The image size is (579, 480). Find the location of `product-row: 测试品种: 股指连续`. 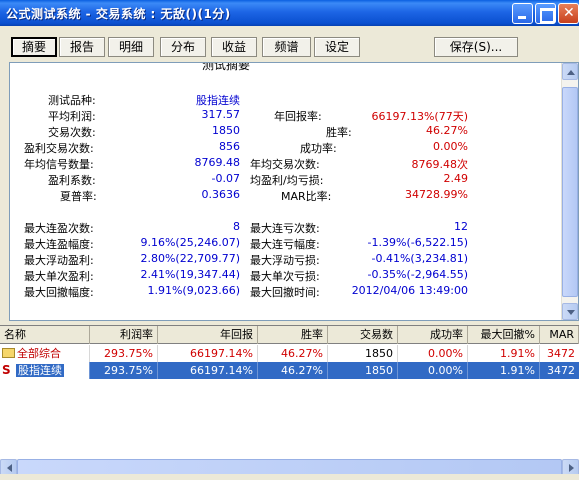

product-row: 测试品种: 股指连续 is located at coordinates (285, 100).